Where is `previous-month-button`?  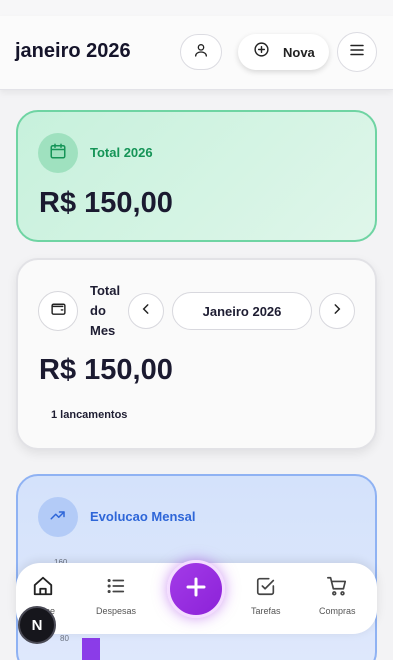 previous-month-button is located at coordinates (146, 311).